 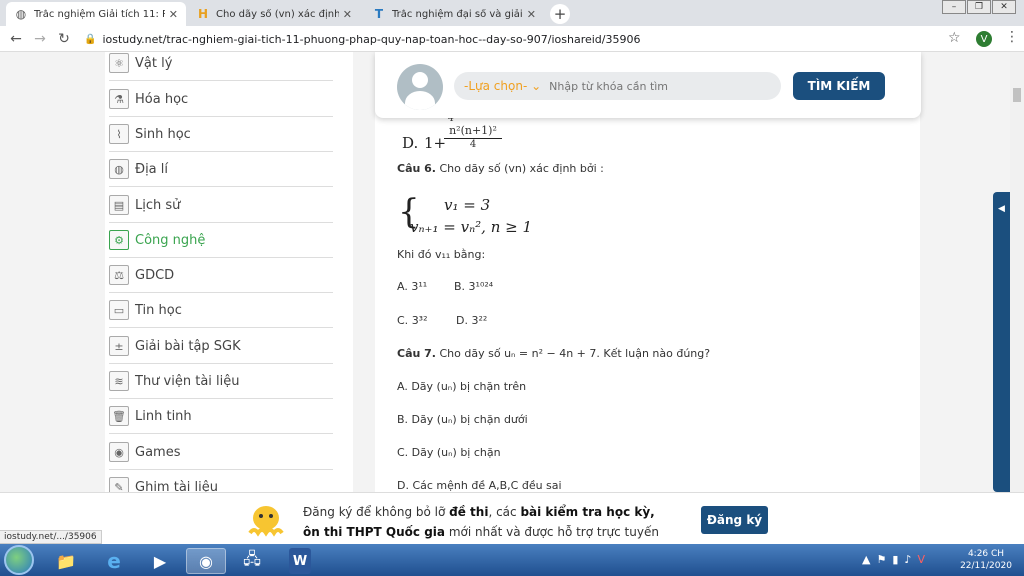 What do you see at coordinates (461, 386) in the screenshot?
I see `q7-answer-a: A. Dãy (uₙ) bị chặn trên` at bounding box center [461, 386].